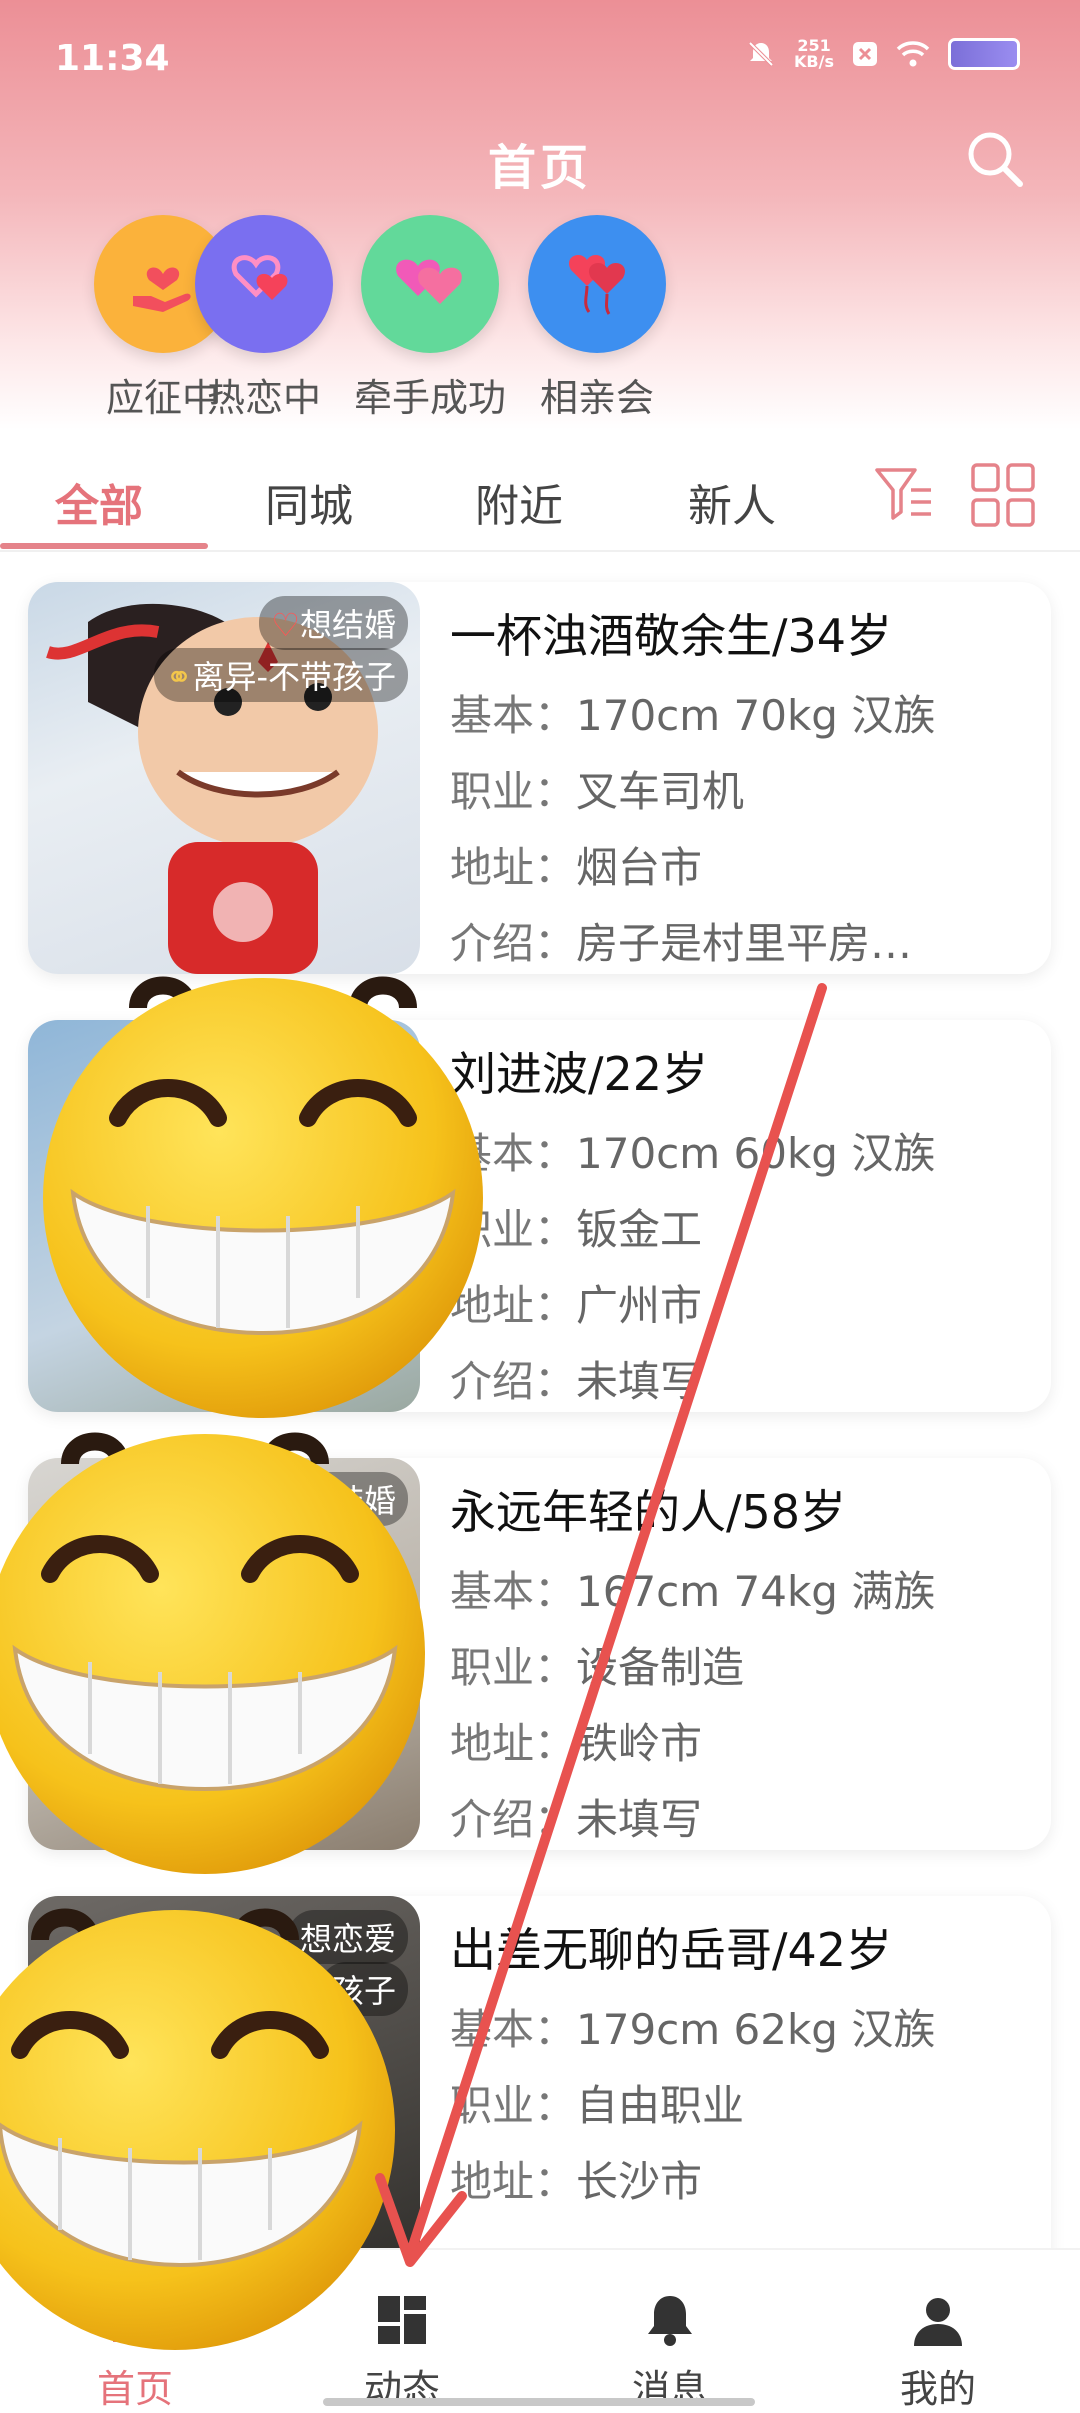 The height and width of the screenshot is (2413, 1080). Describe the element at coordinates (104, 546) in the screenshot. I see `tab-indicator` at that location.